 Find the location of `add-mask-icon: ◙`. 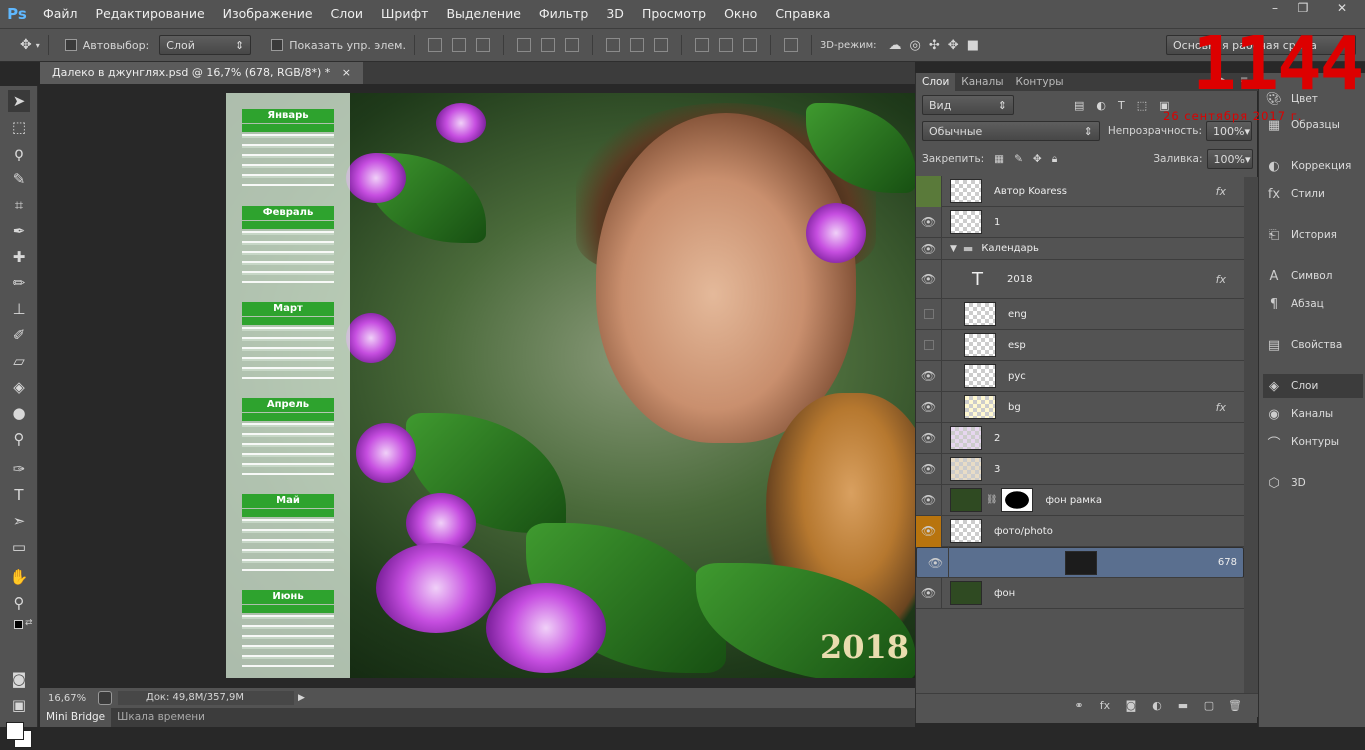

add-mask-icon: ◙ is located at coordinates (1131, 705).